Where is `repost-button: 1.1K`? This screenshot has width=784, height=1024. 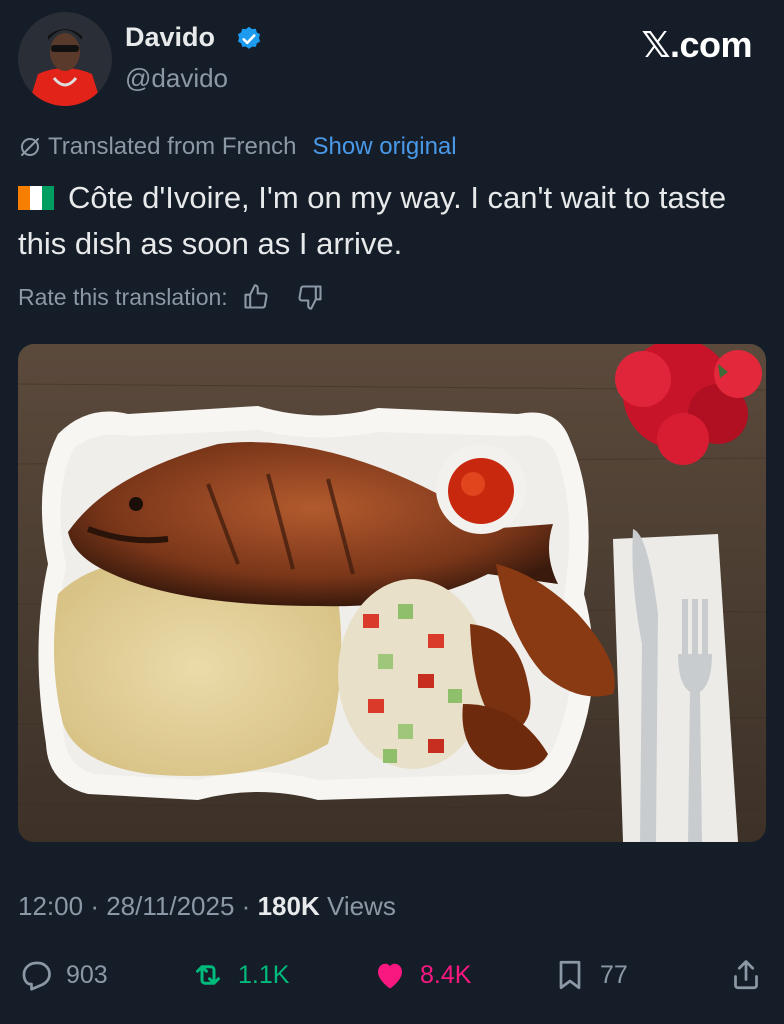
repost-button: 1.1K is located at coordinates (239, 975).